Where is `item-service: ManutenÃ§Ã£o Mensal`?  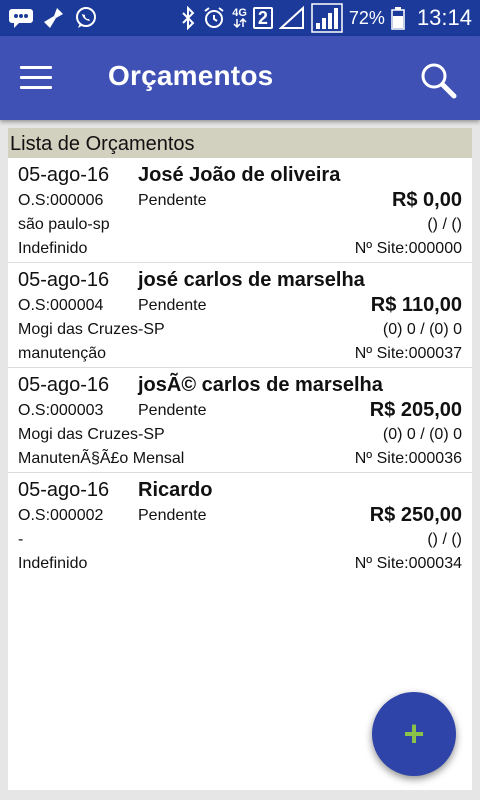 item-service: ManutenÃ§Ã£o Mensal is located at coordinates (101, 458).